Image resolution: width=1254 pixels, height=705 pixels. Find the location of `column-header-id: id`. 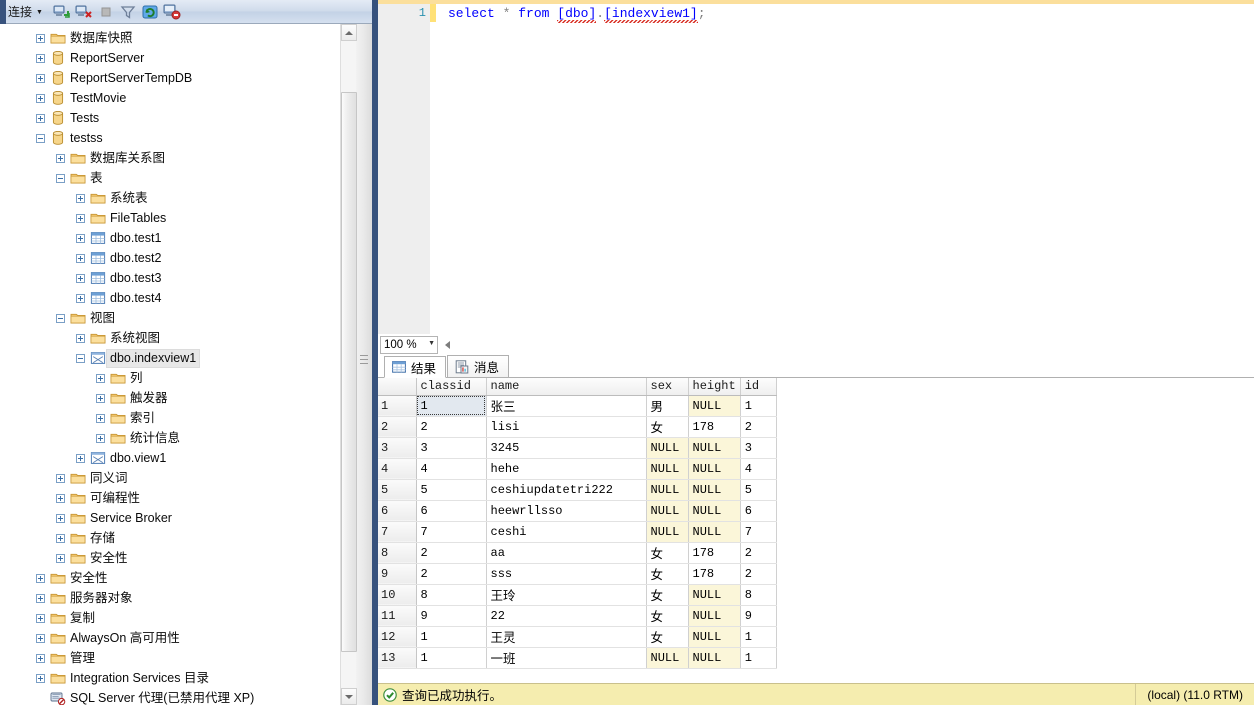

column-header-id: id is located at coordinates (758, 387).